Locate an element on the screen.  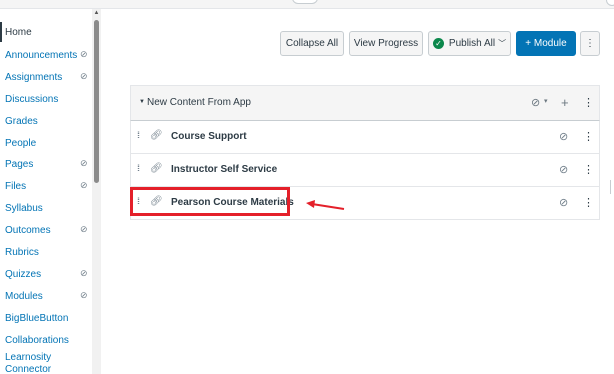
add-item-icon: + is located at coordinates (565, 102).